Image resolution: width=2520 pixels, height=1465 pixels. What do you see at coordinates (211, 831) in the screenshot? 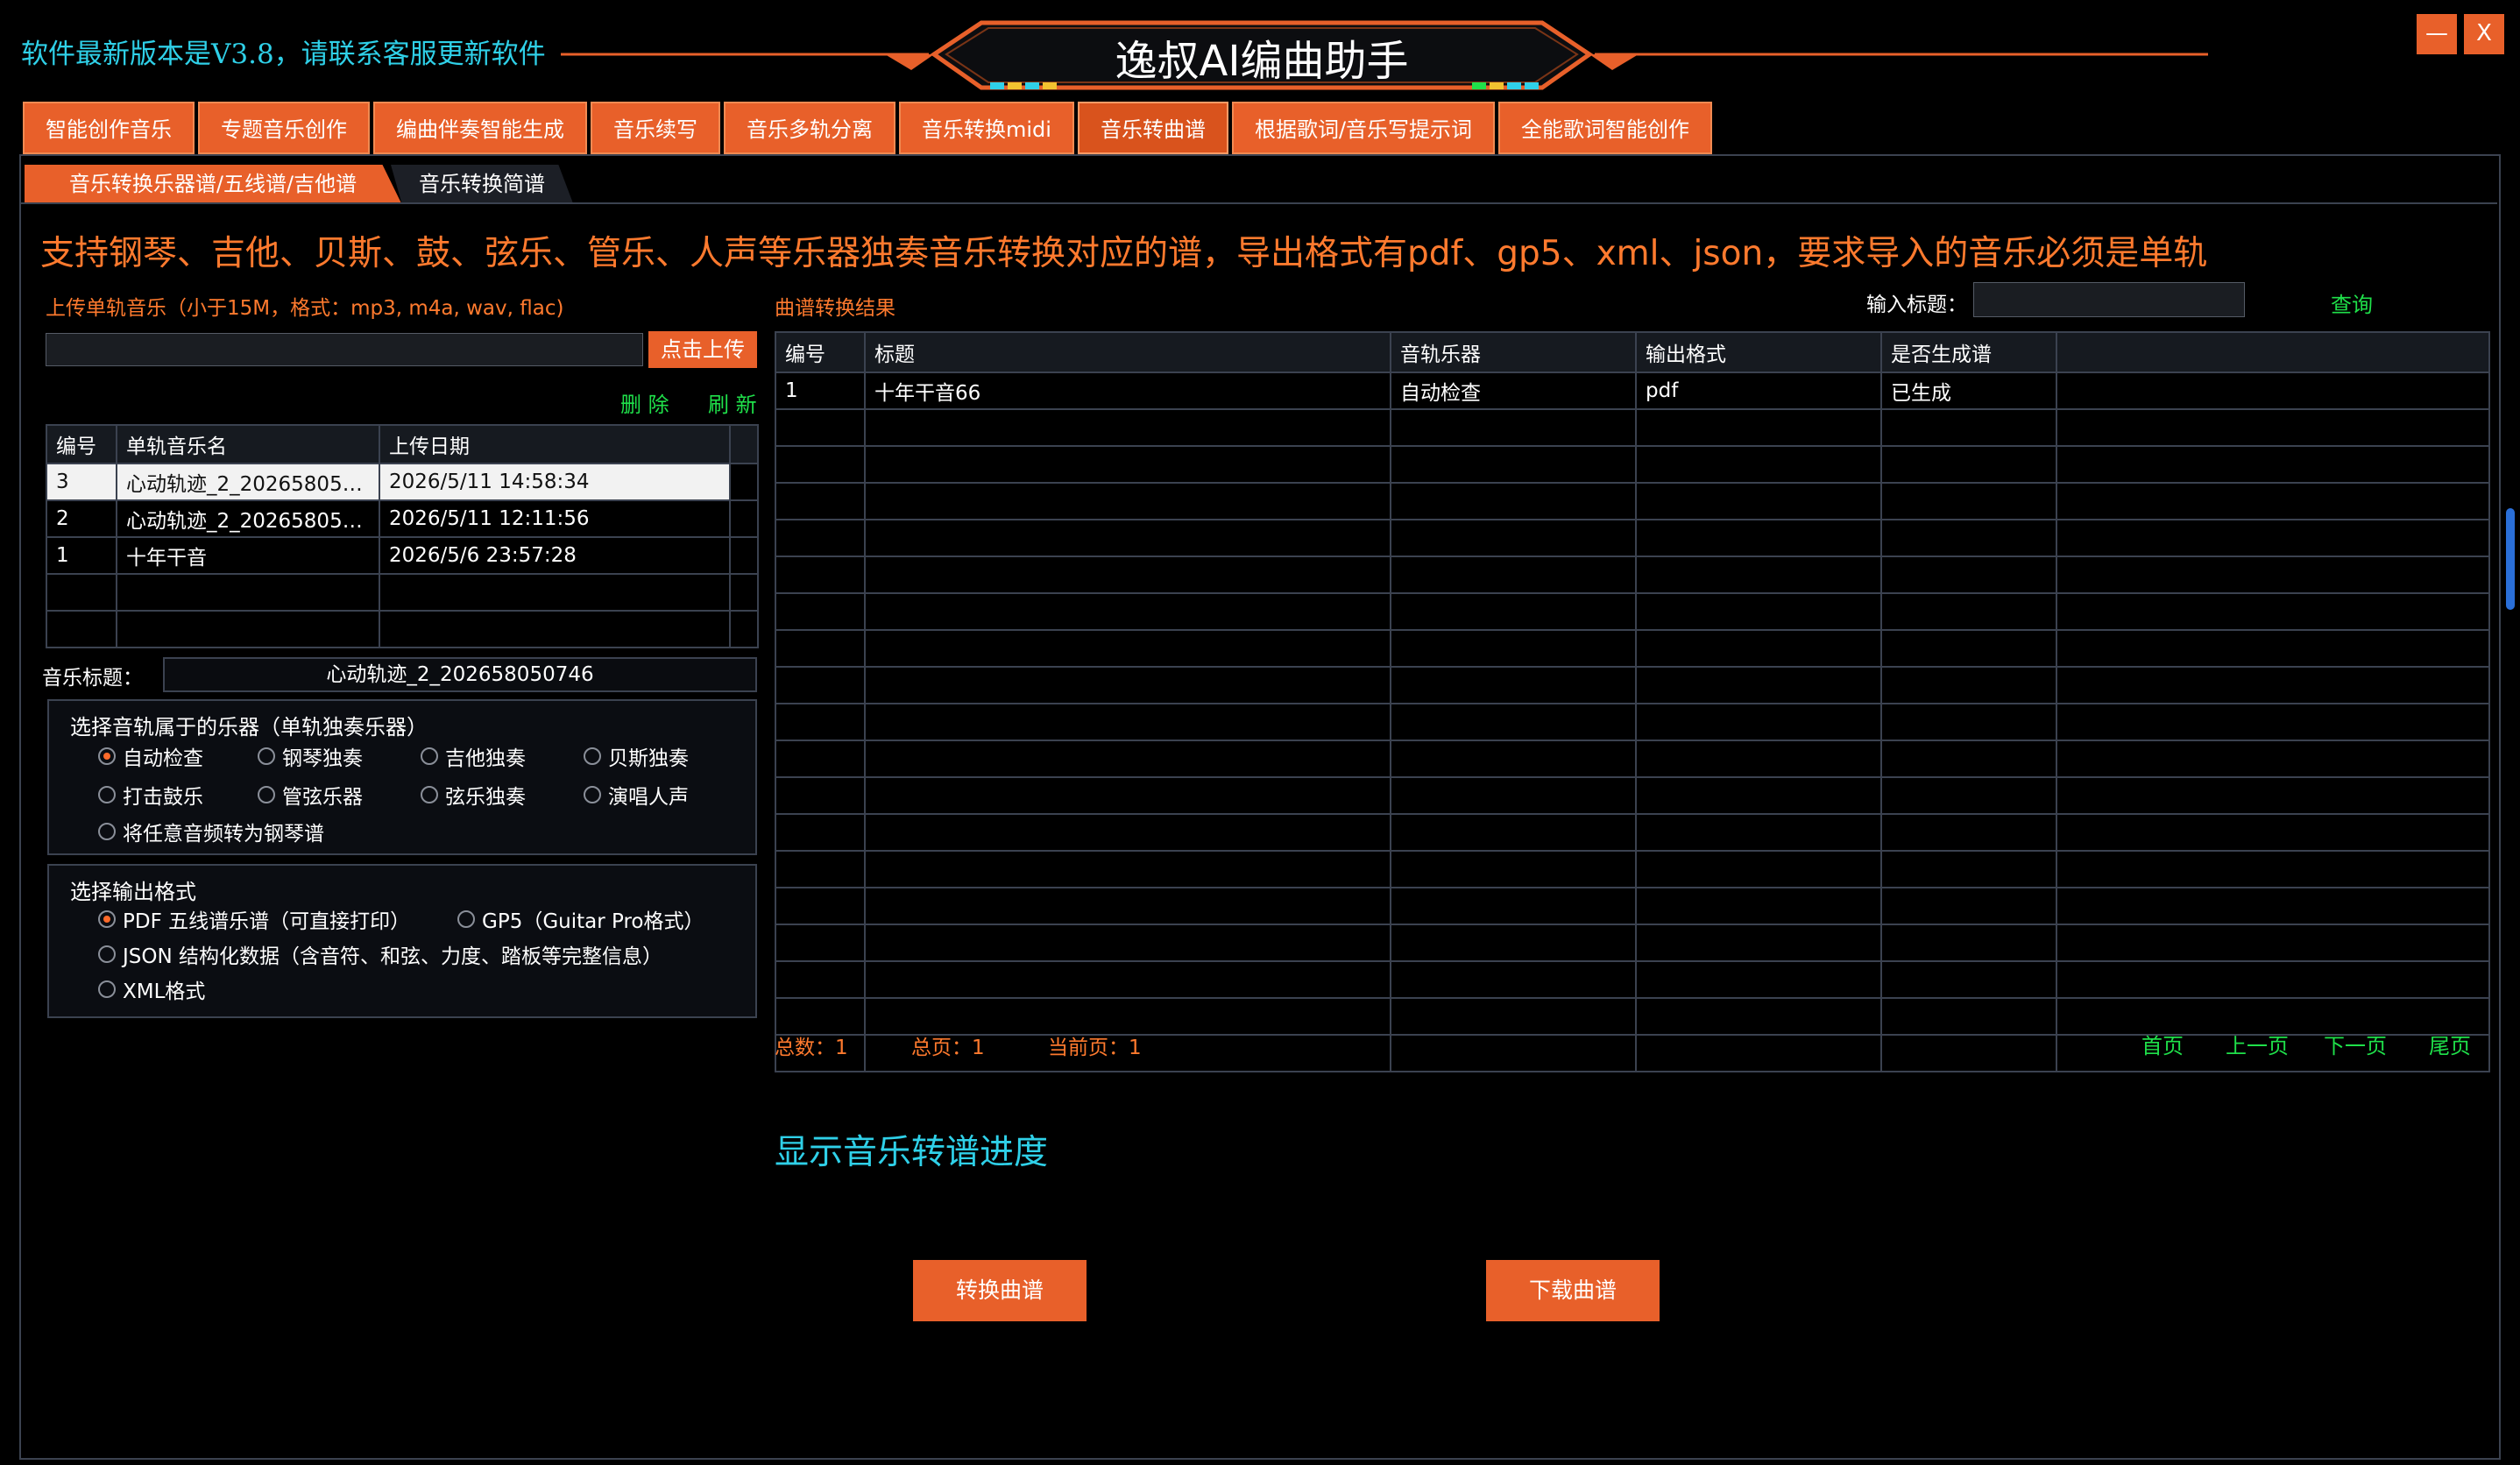
I see `radio-any-to-piano: 将任意音频转为钢琴谱` at bounding box center [211, 831].